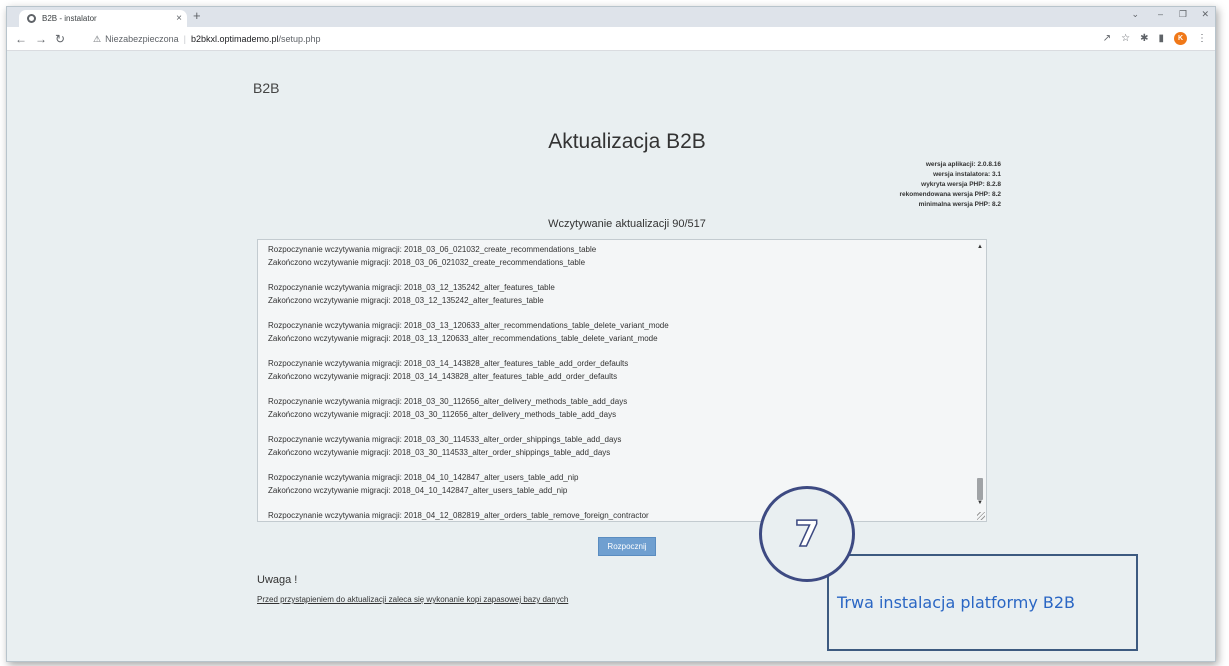  What do you see at coordinates (266, 88) in the screenshot?
I see `brand-logo: B2B` at bounding box center [266, 88].